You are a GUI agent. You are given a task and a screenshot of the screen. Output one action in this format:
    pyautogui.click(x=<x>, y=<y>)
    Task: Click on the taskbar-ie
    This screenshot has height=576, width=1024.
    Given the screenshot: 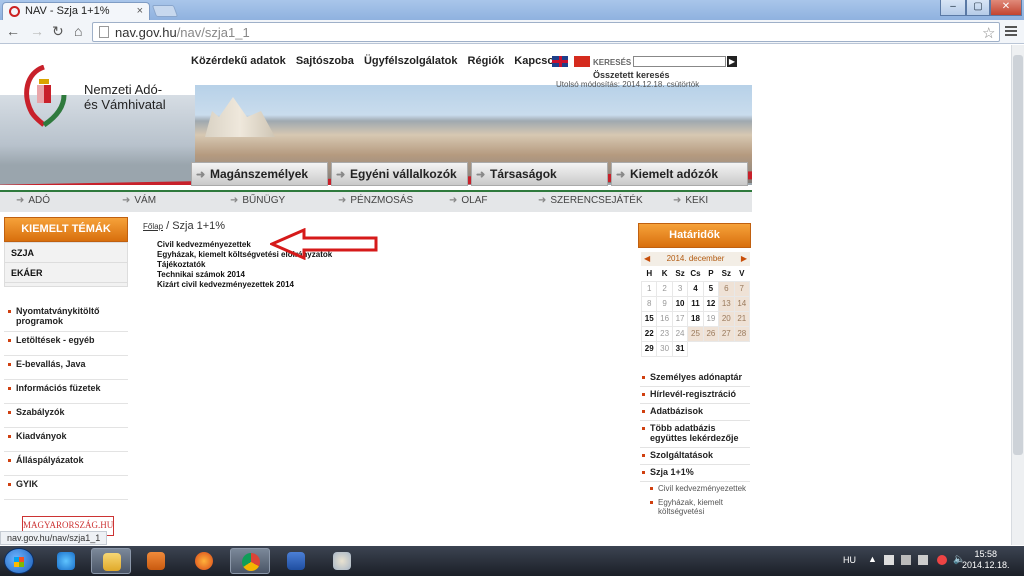 What is the action you would take?
    pyautogui.click(x=66, y=561)
    